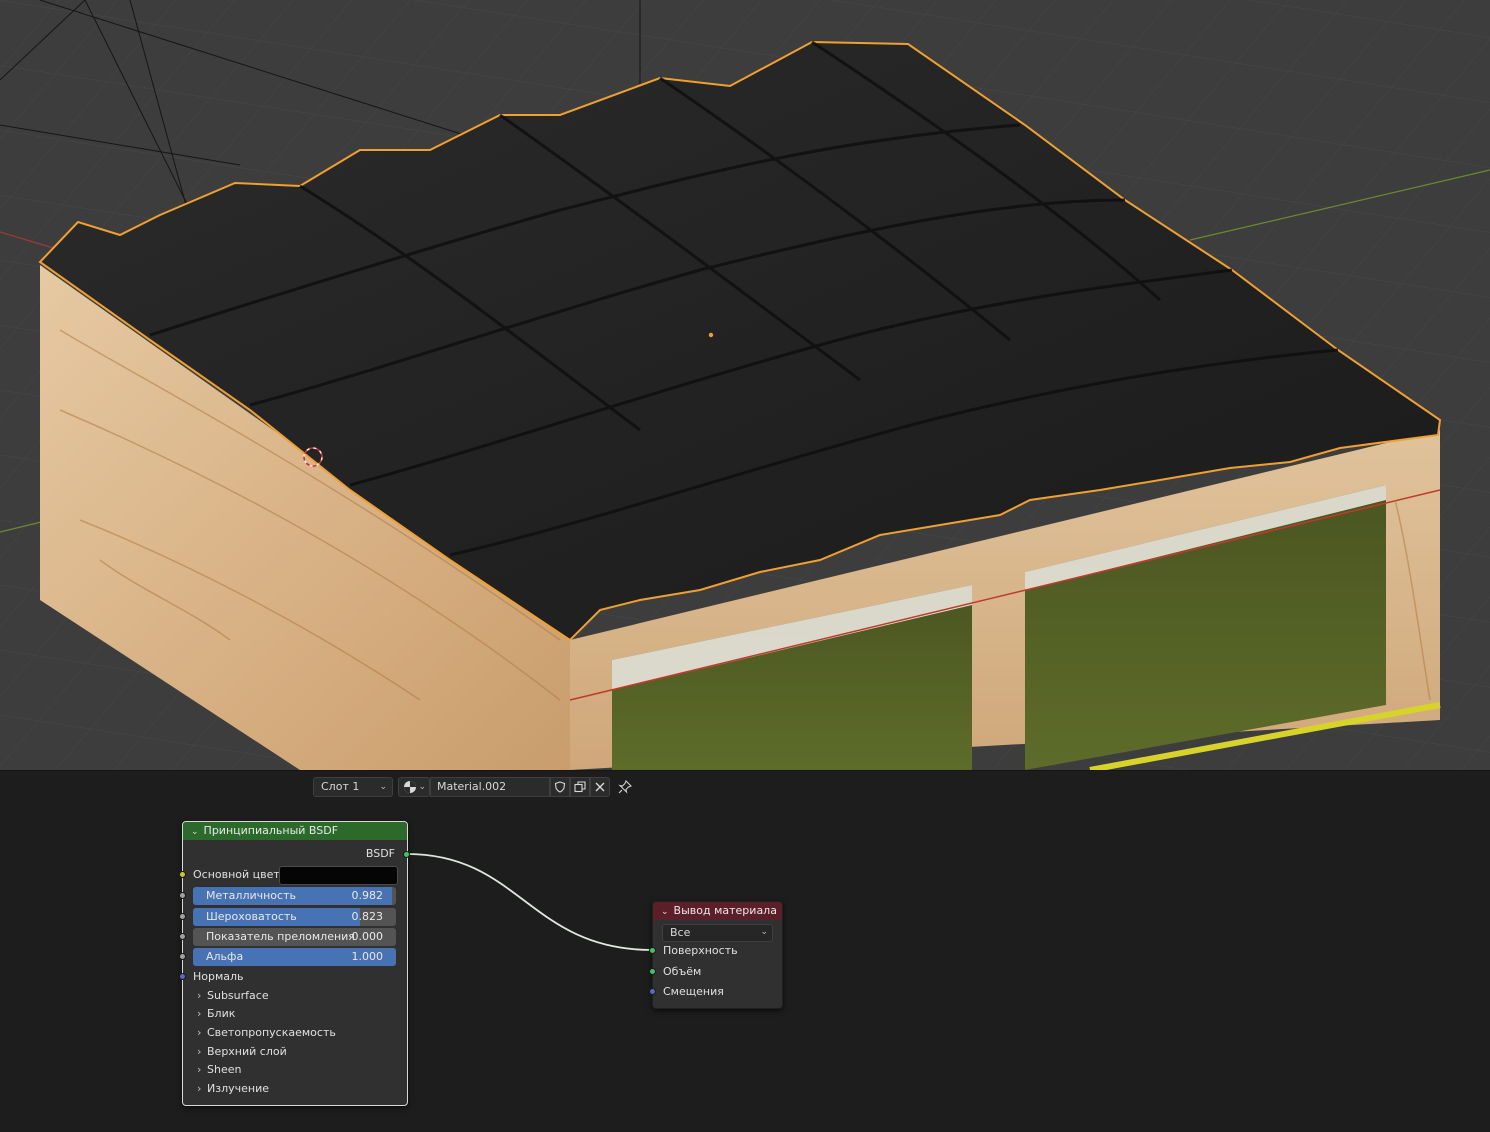 This screenshot has width=1490, height=1132. What do you see at coordinates (236, 874) in the screenshot?
I see `base-color-label: Основной цвет` at bounding box center [236, 874].